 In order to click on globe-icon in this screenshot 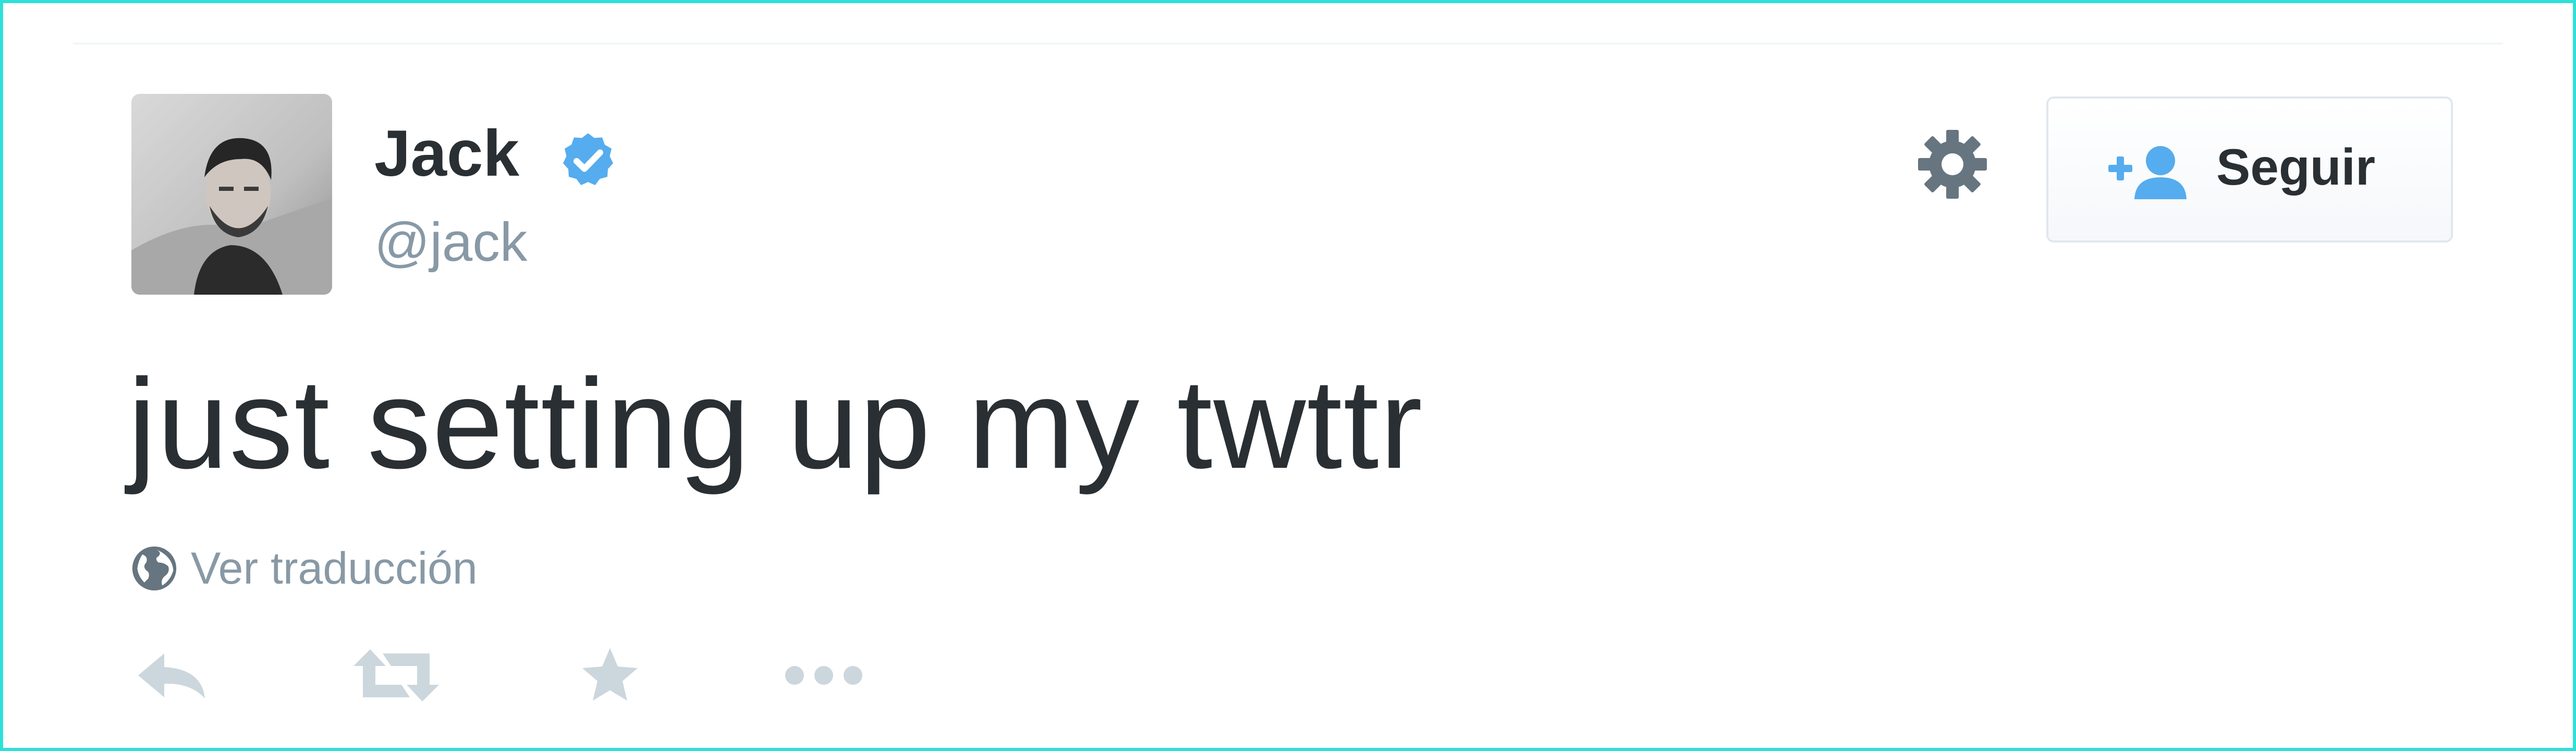, I will do `click(154, 568)`.